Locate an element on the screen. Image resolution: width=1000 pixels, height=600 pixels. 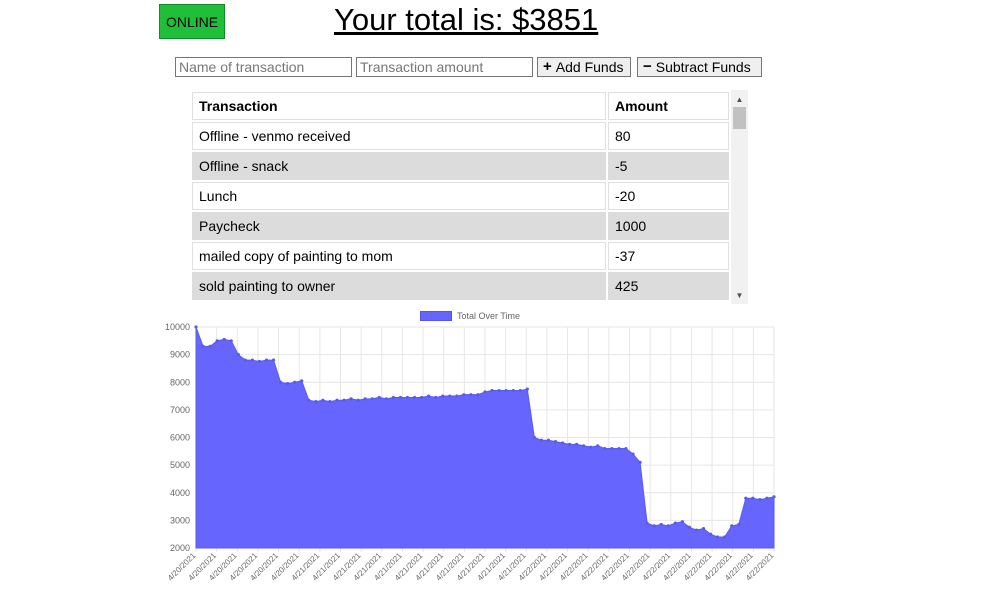
table-row: Paycheck 1000 is located at coordinates (460, 226).